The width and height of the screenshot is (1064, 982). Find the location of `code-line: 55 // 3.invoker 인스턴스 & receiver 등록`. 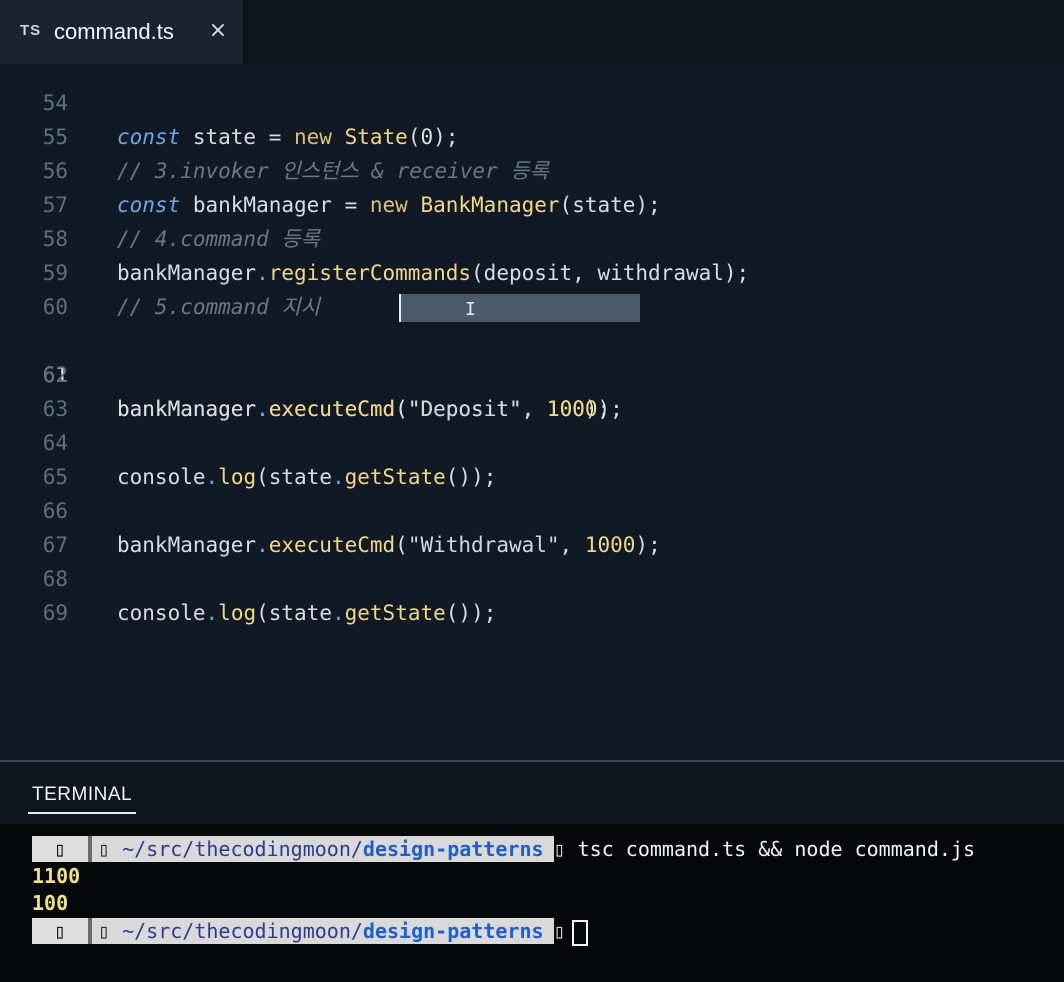

code-line: 55 // 3.invoker 인스턴스 & receiver 등록 is located at coordinates (532, 134).